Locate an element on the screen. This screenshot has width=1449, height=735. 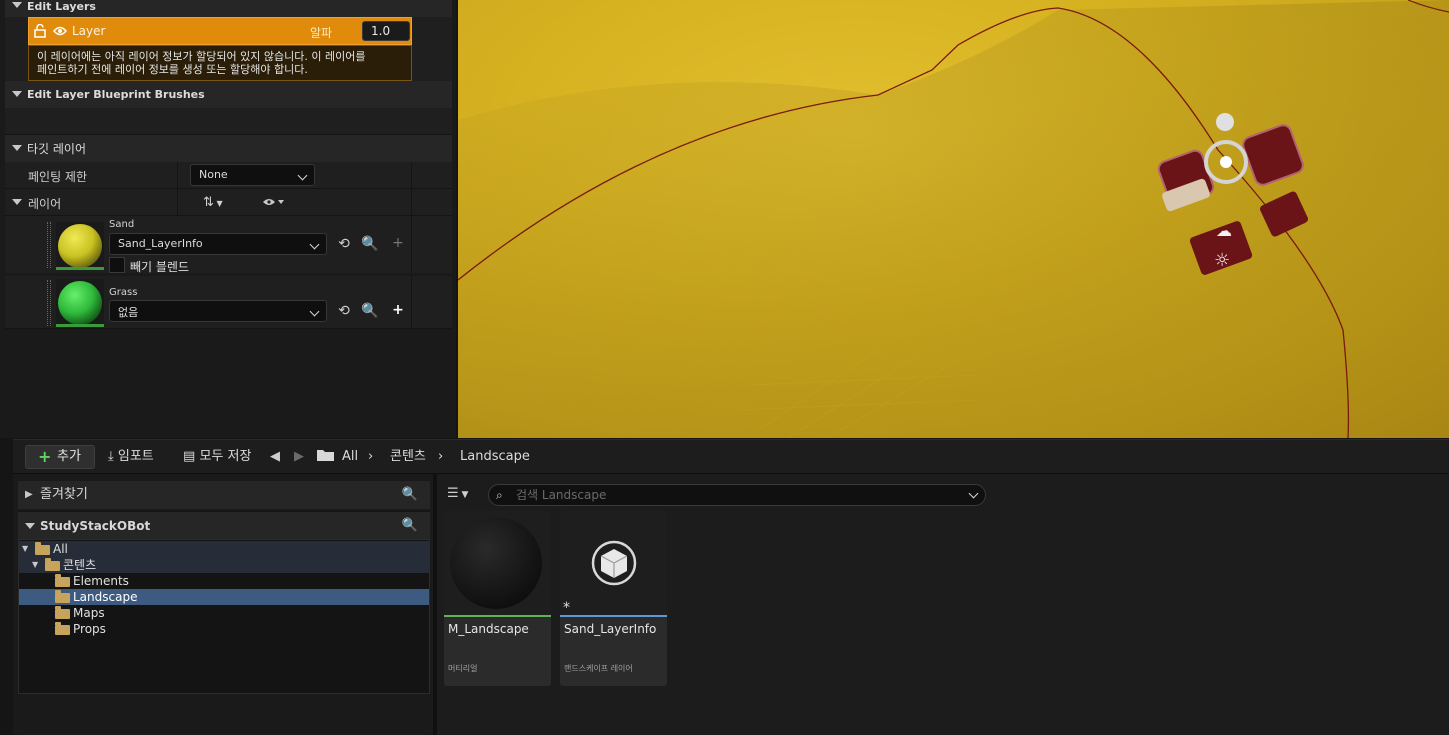
material-thumbnail is located at coordinates (497, 563).